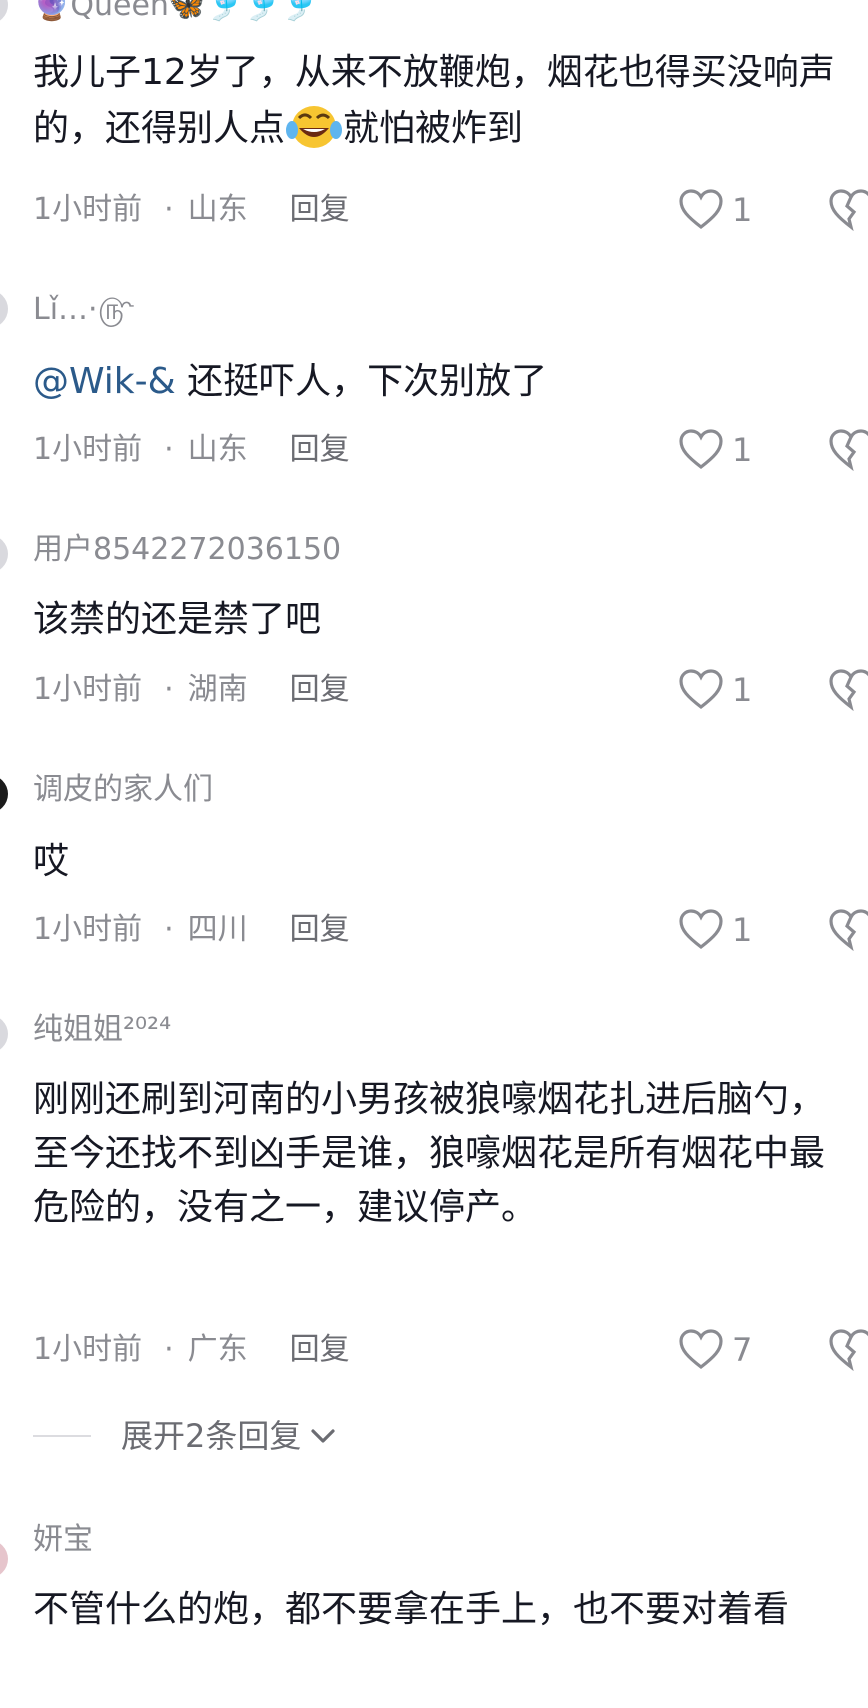  Describe the element at coordinates (187, 550) in the screenshot. I see `comment-username: 用户8542272036150` at that location.